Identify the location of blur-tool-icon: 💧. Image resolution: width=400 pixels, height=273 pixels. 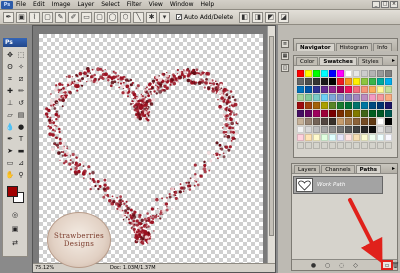
(10, 127).